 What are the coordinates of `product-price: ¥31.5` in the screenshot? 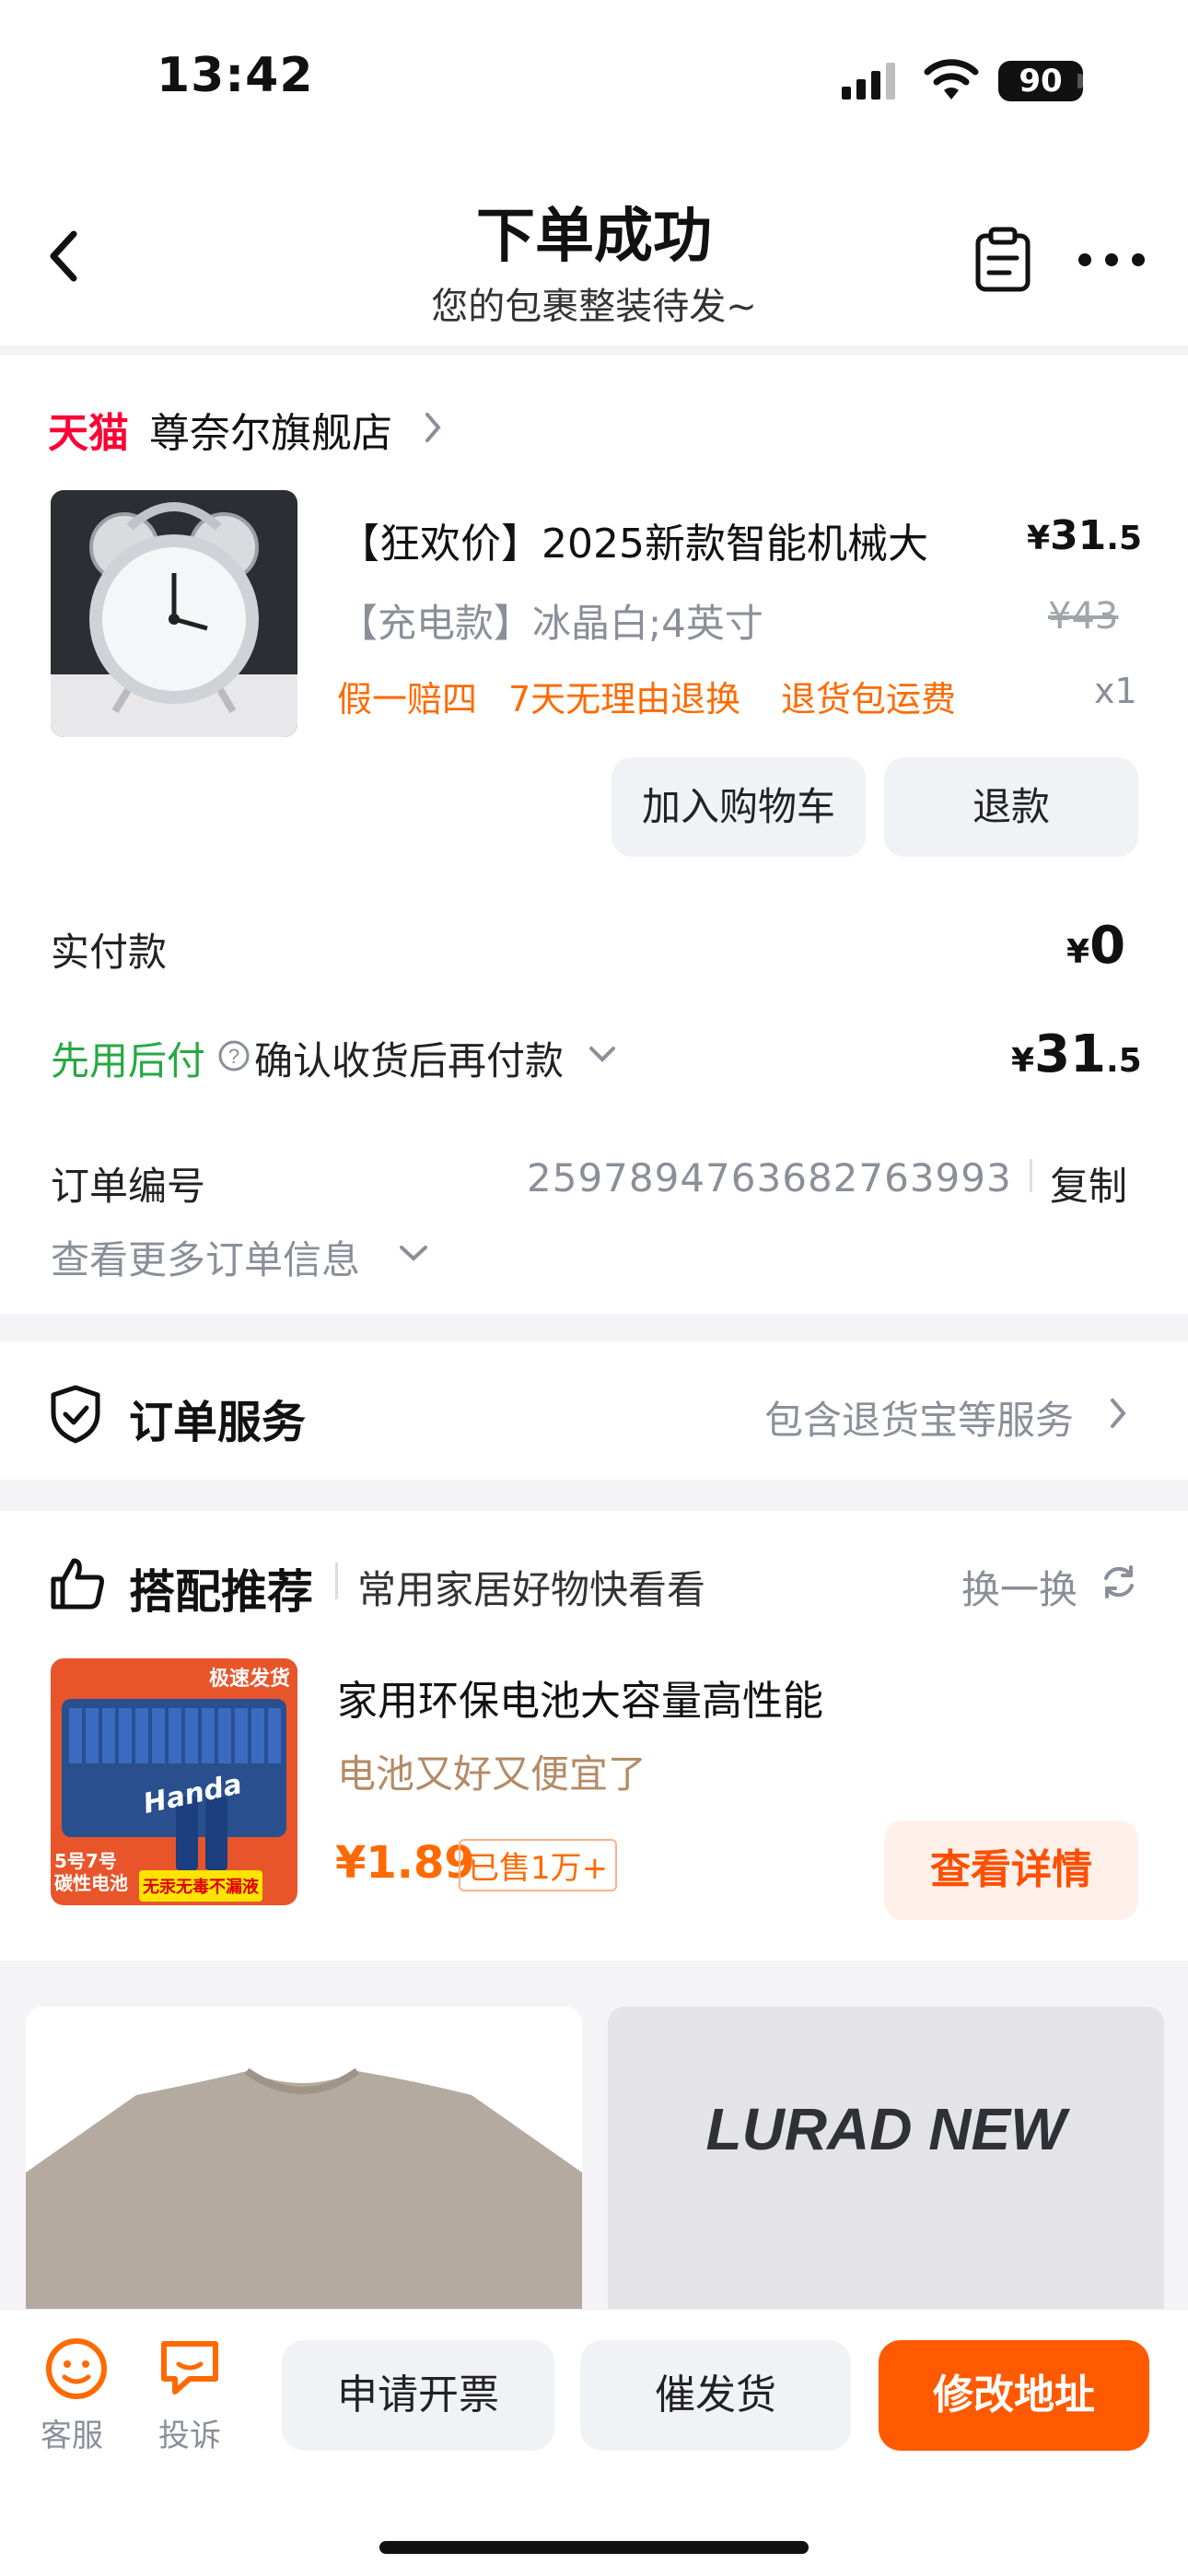 It's located at (1084, 535).